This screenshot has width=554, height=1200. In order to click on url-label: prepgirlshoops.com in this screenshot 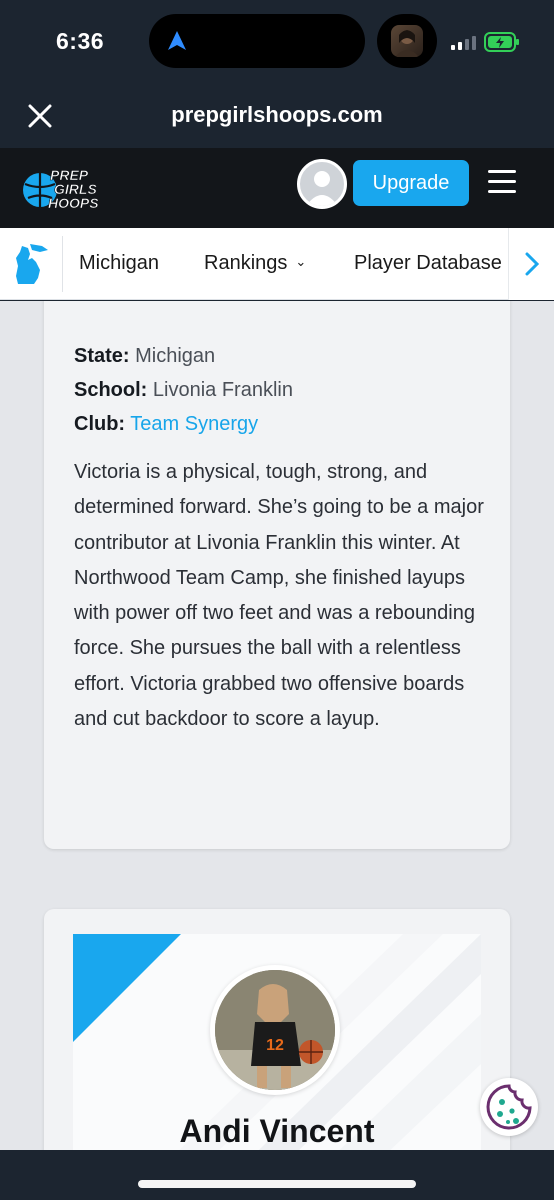, I will do `click(277, 114)`.